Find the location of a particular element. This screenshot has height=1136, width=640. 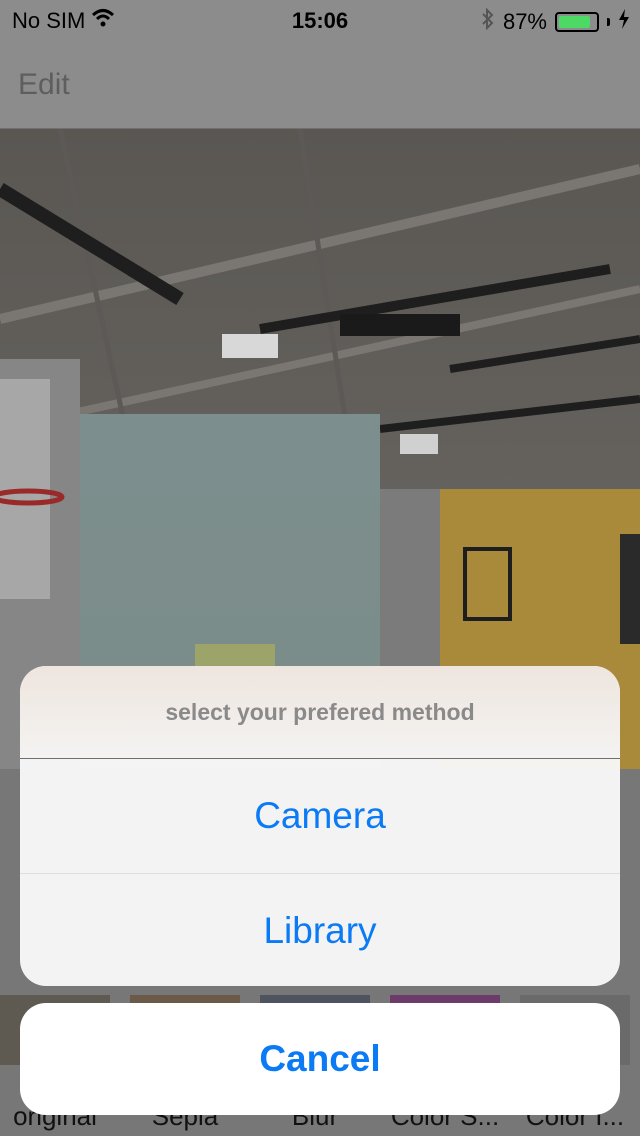

status-right: 87% is located at coordinates (555, 21).